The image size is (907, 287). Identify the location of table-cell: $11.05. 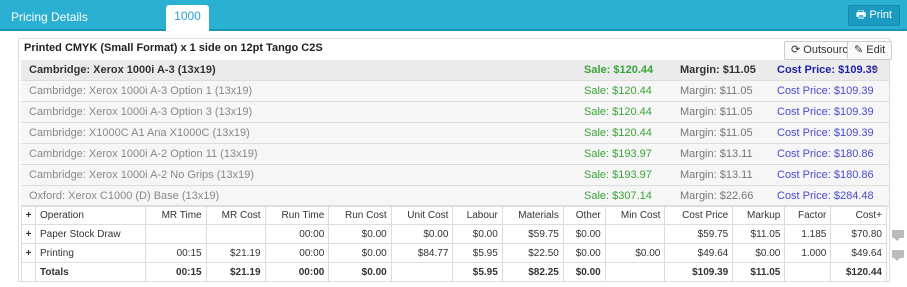
(759, 234).